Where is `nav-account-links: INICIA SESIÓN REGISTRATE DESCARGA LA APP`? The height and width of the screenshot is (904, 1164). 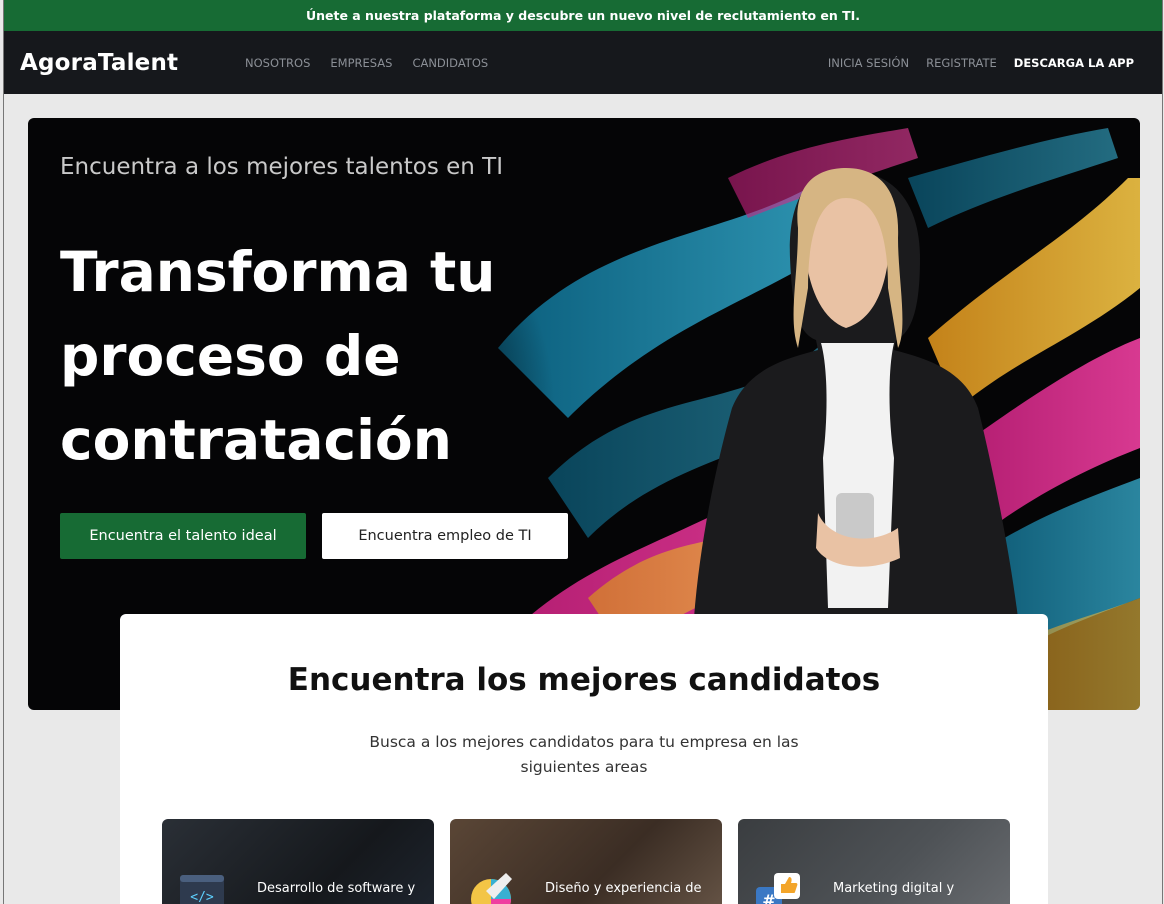
nav-account-links: INICIA SESIÓN REGISTRATE DESCARGA LA APP is located at coordinates (981, 62).